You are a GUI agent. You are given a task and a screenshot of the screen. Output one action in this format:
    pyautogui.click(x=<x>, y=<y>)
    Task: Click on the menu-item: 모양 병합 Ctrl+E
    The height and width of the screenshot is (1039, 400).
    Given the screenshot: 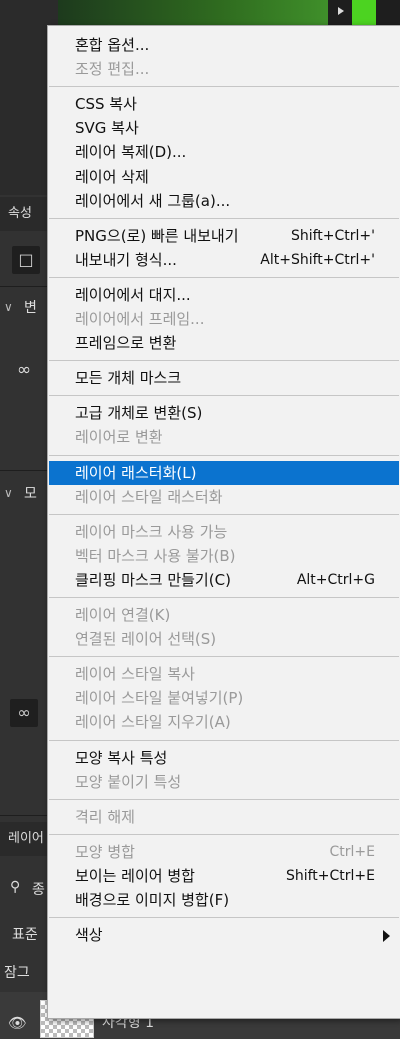 What is the action you would take?
    pyautogui.click(x=224, y=852)
    